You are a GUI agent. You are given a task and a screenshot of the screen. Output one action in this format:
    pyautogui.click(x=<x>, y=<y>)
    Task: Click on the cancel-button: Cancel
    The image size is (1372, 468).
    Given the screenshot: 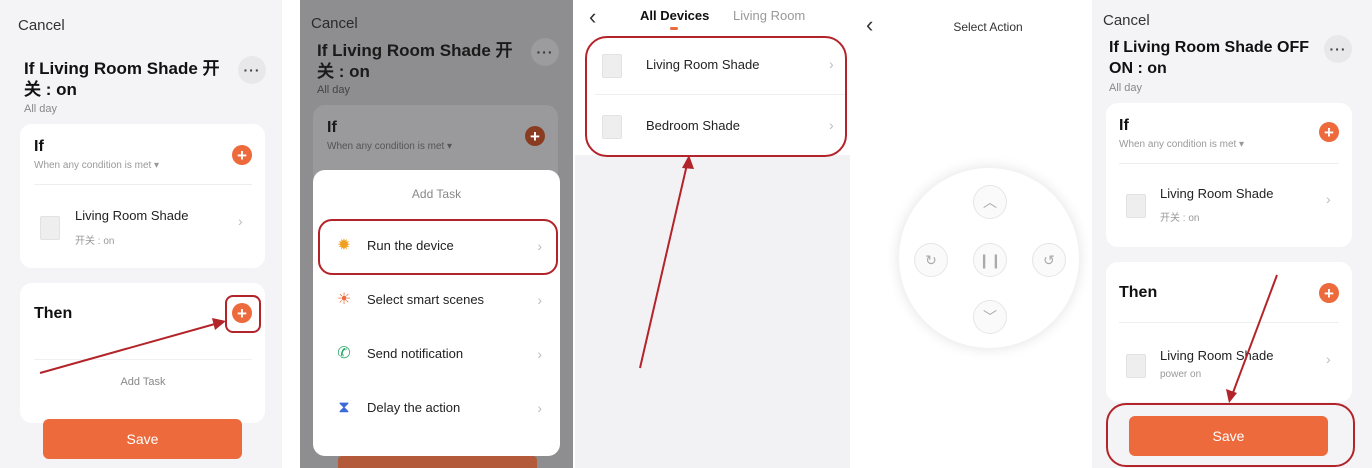 What is the action you would take?
    pyautogui.click(x=334, y=23)
    